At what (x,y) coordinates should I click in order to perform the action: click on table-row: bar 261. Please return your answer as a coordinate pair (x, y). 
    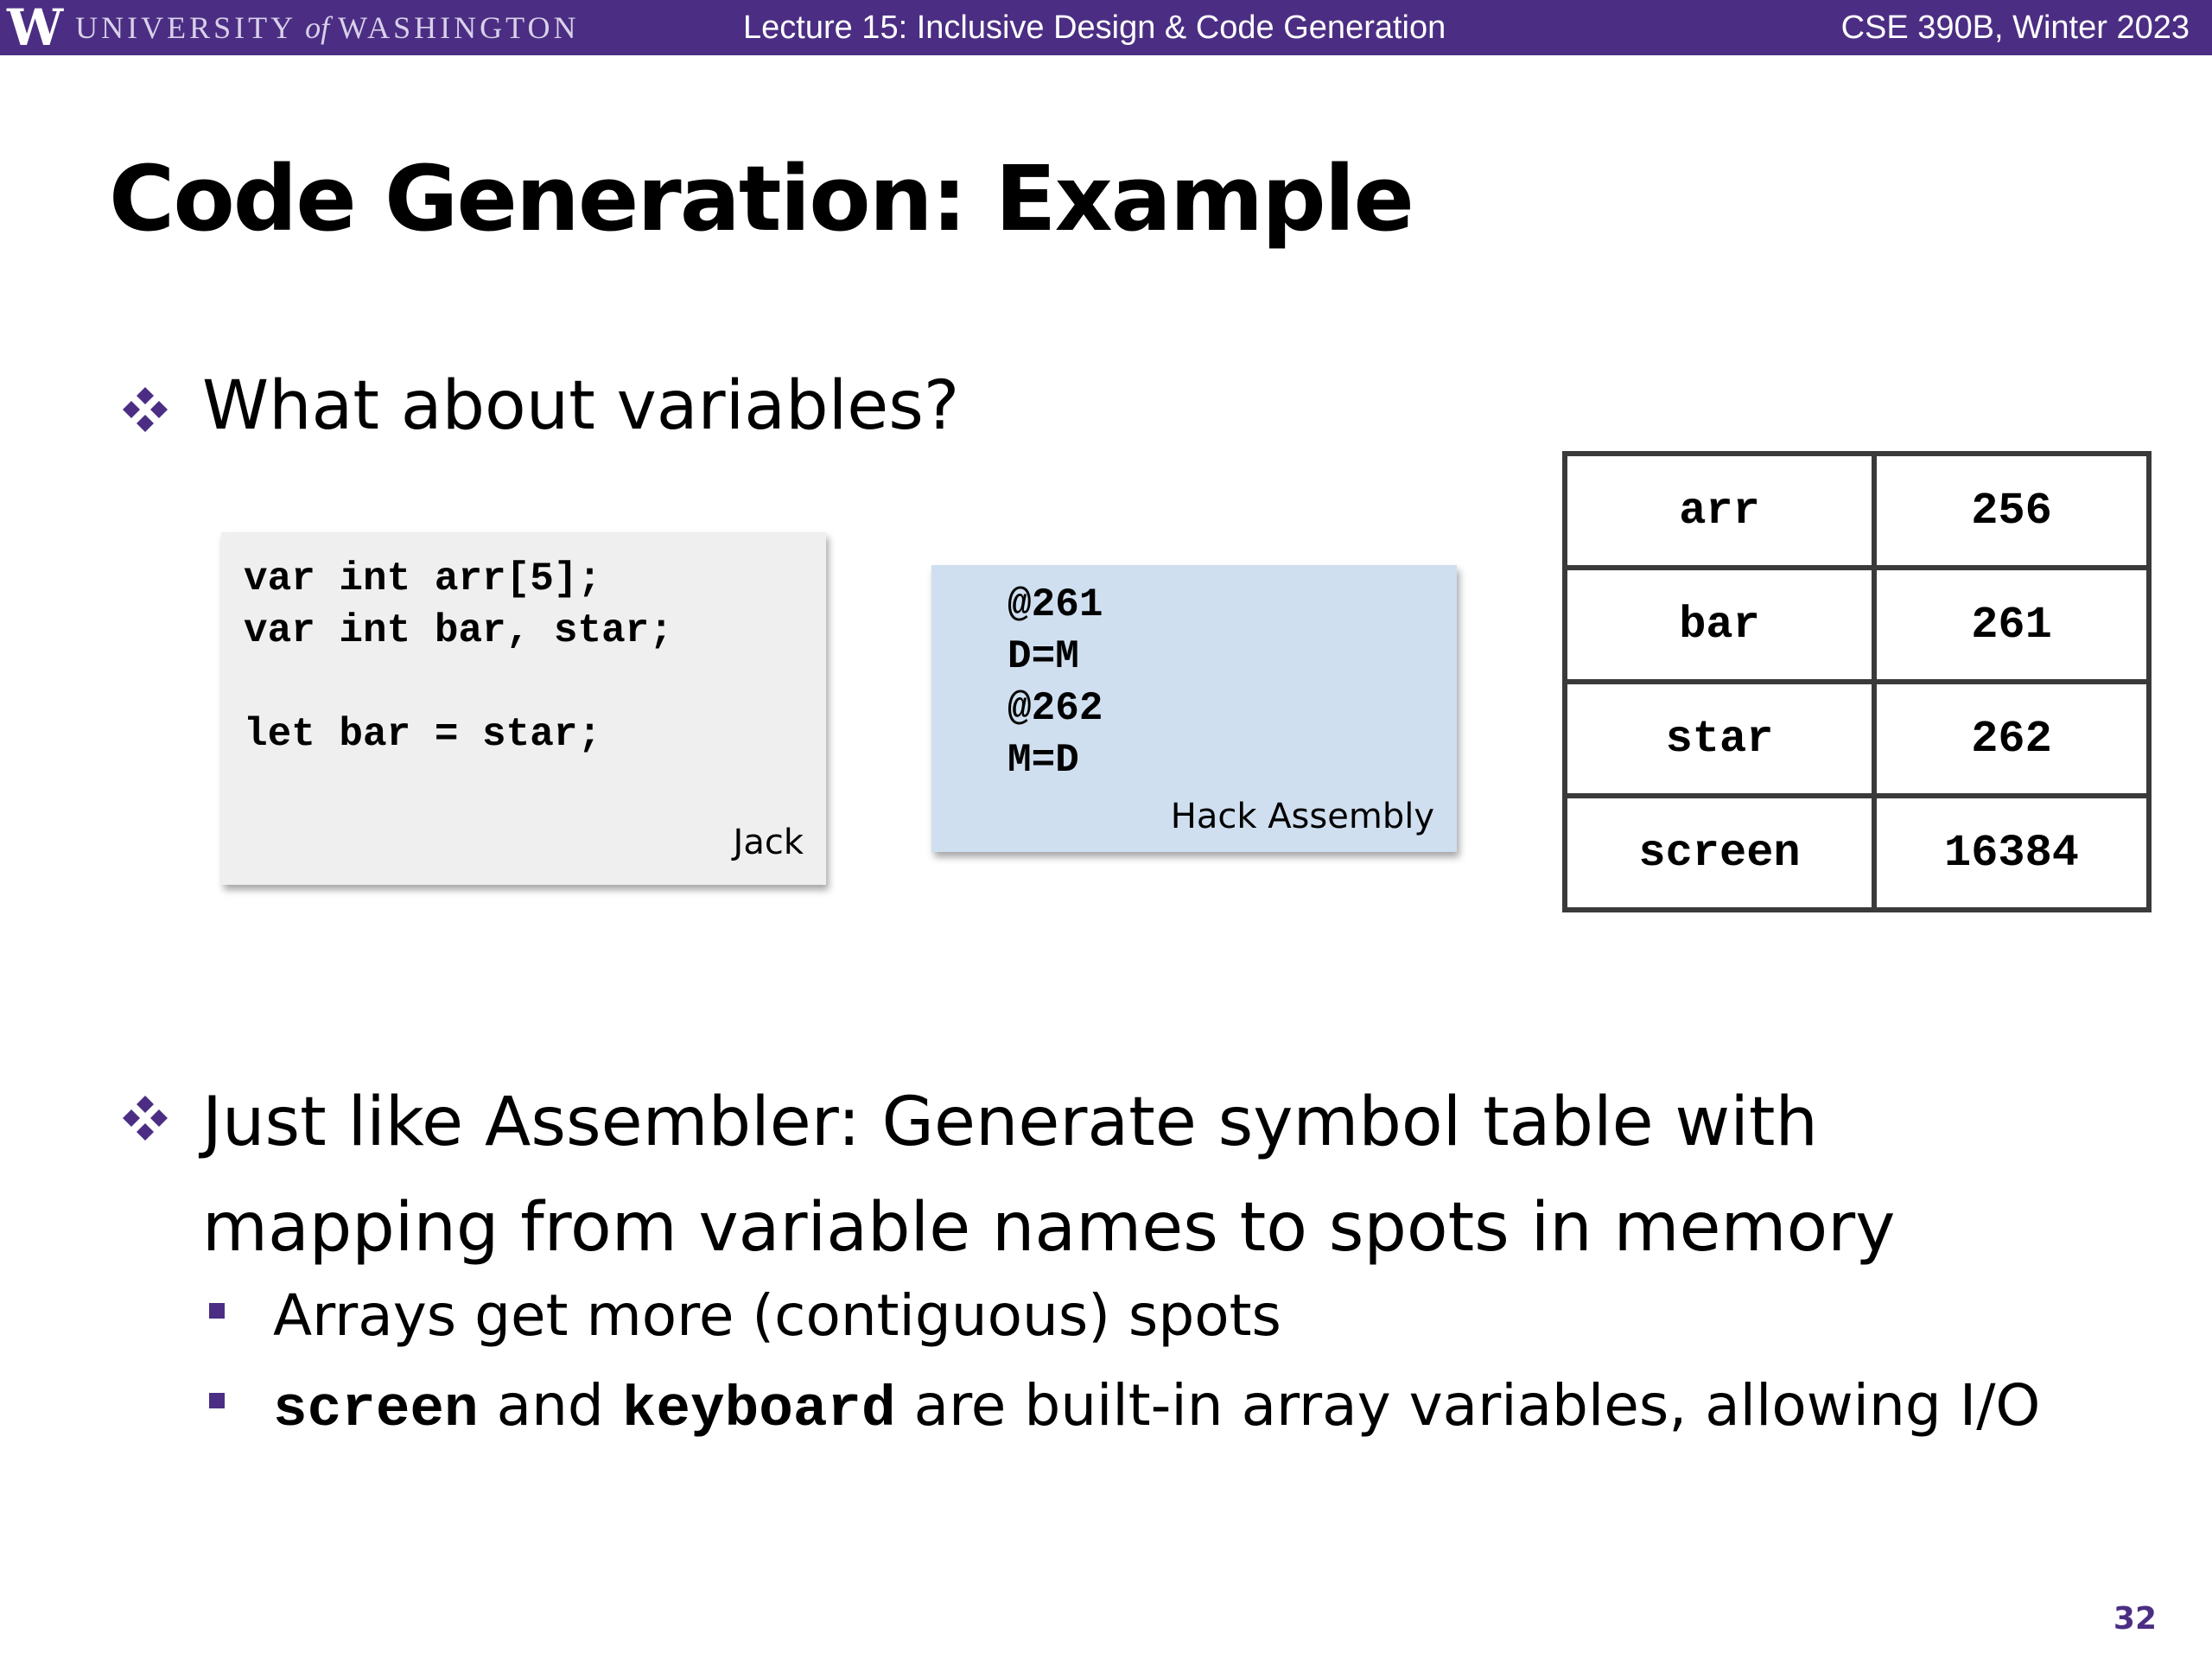
    Looking at the image, I should click on (1857, 624).